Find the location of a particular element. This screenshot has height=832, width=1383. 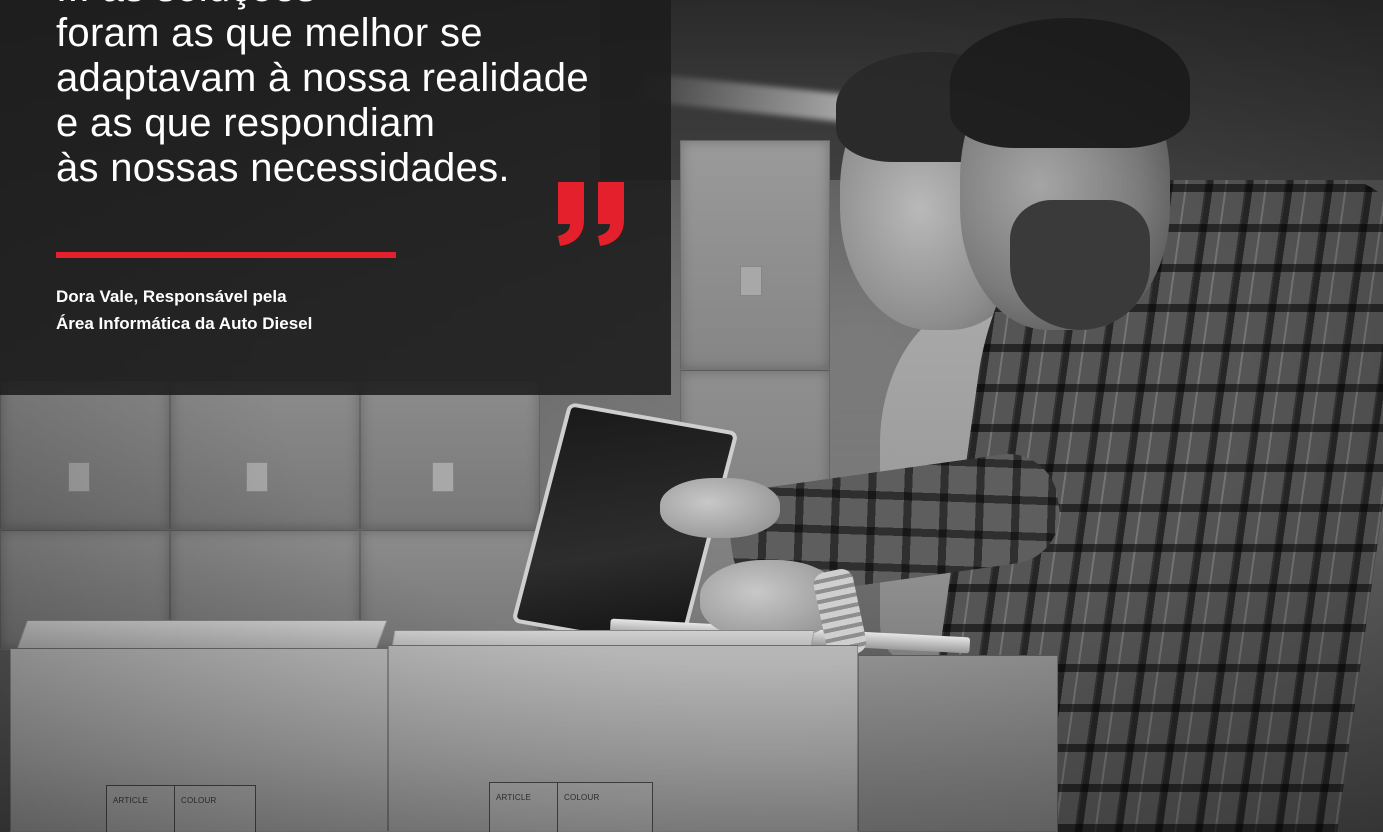

author-role-line: Área Informática da Auto Diesel is located at coordinates (184, 323).